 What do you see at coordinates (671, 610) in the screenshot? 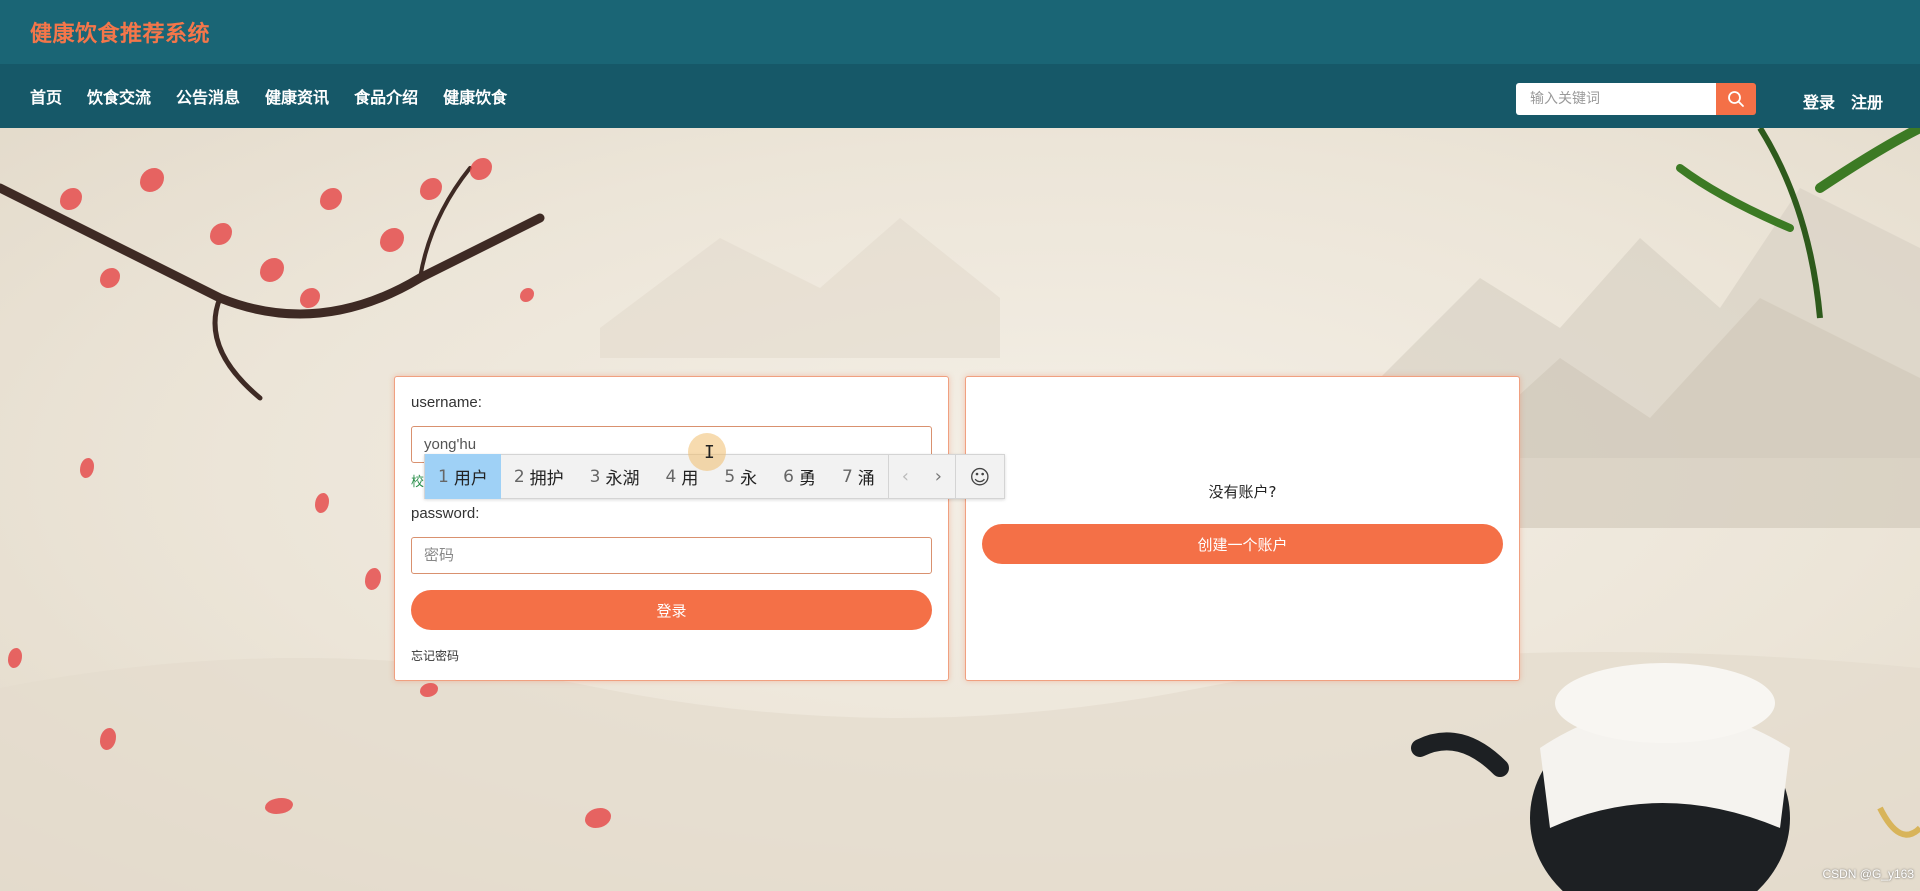
I see `login-button: 登录` at bounding box center [671, 610].